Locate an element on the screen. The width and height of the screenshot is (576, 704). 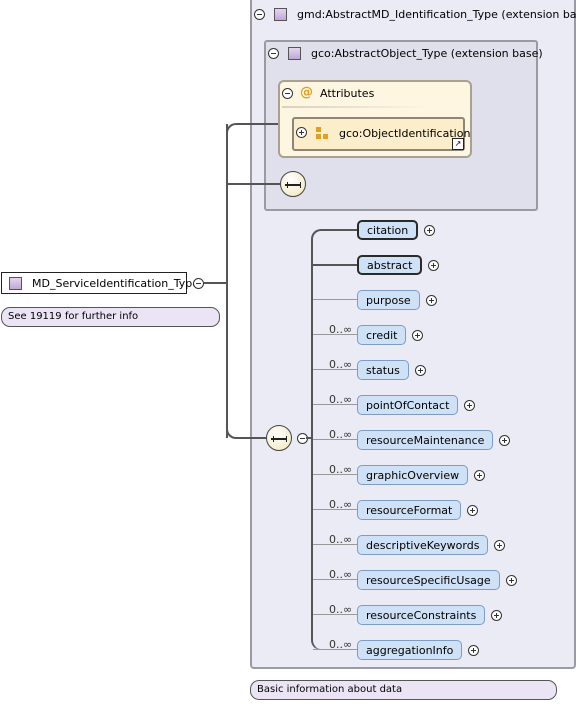
element-status: status is located at coordinates (383, 370).